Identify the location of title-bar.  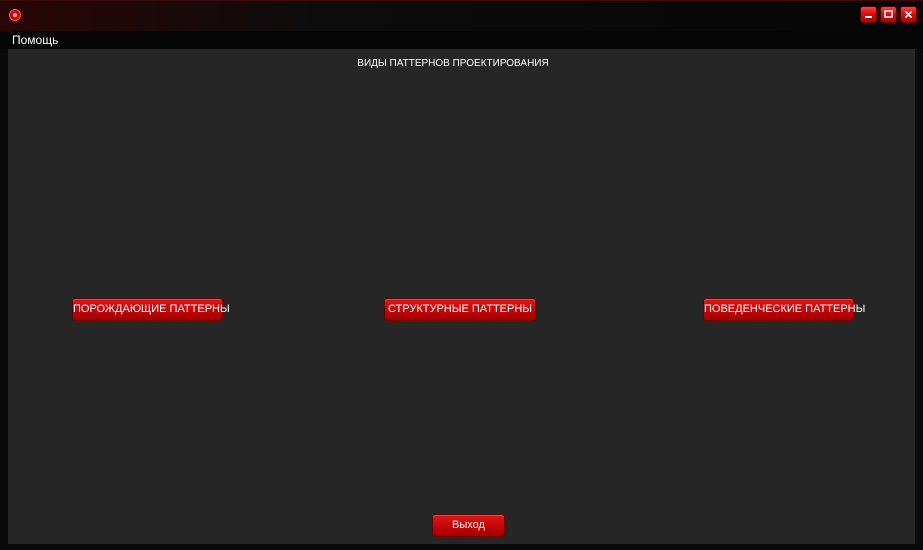
(461, 16).